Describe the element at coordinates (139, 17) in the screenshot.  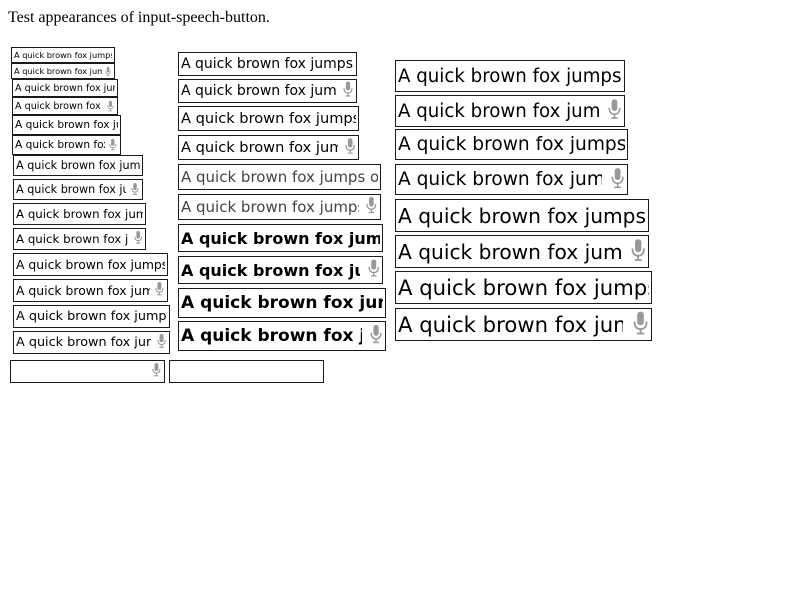
I see `page-heading: Test appearances of input-speech-button.` at that location.